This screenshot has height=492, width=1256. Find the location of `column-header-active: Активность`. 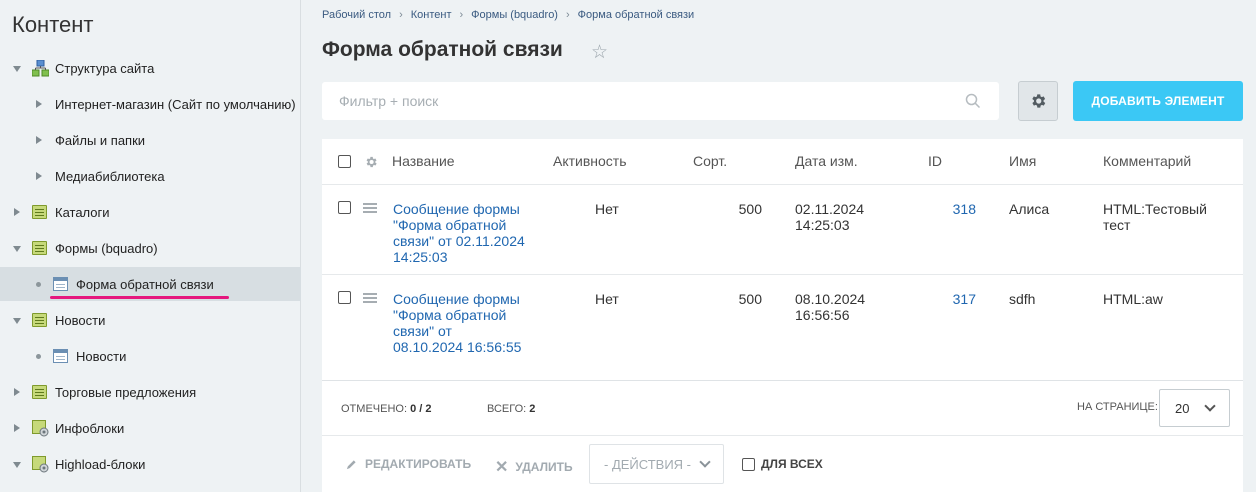

column-header-active: Активность is located at coordinates (590, 161).